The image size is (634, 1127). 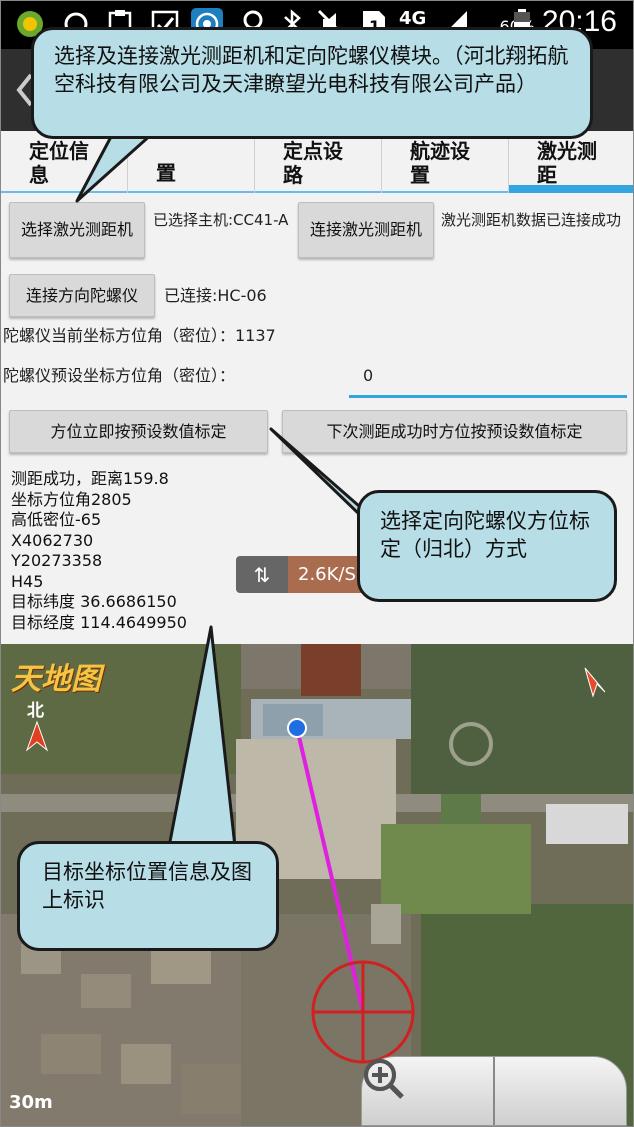 I want to click on callout-right: 选择定向陀螺仪方位标定（归北）方式, so click(x=487, y=546).